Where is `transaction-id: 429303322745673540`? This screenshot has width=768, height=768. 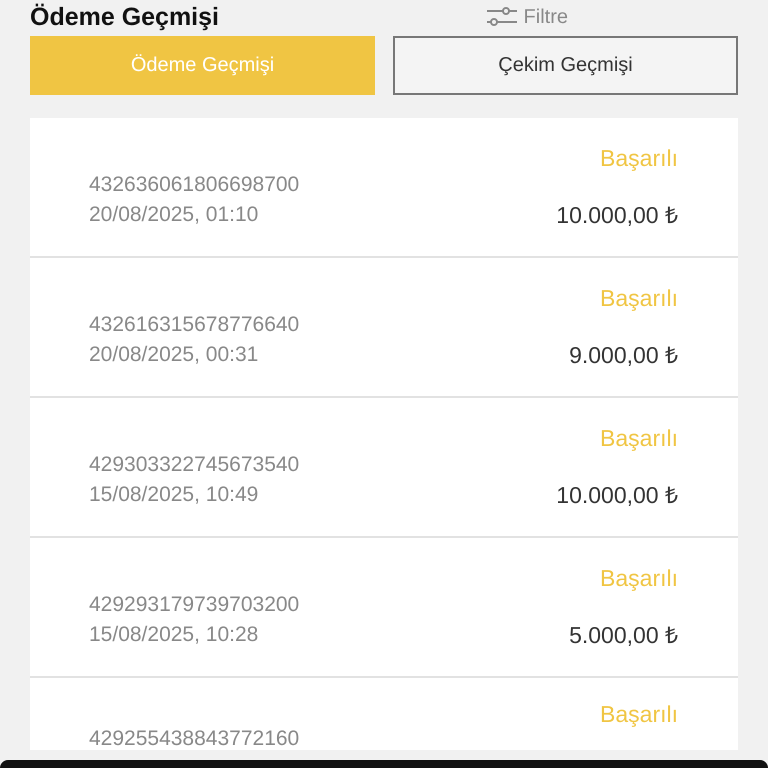 transaction-id: 429303322745673540 is located at coordinates (194, 465).